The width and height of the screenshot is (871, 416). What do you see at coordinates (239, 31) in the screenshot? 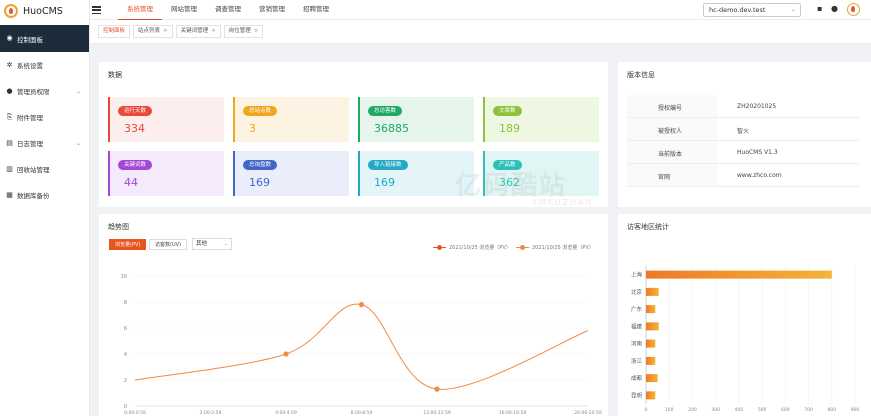
I see `tab-label: 岗位管理` at bounding box center [239, 31].